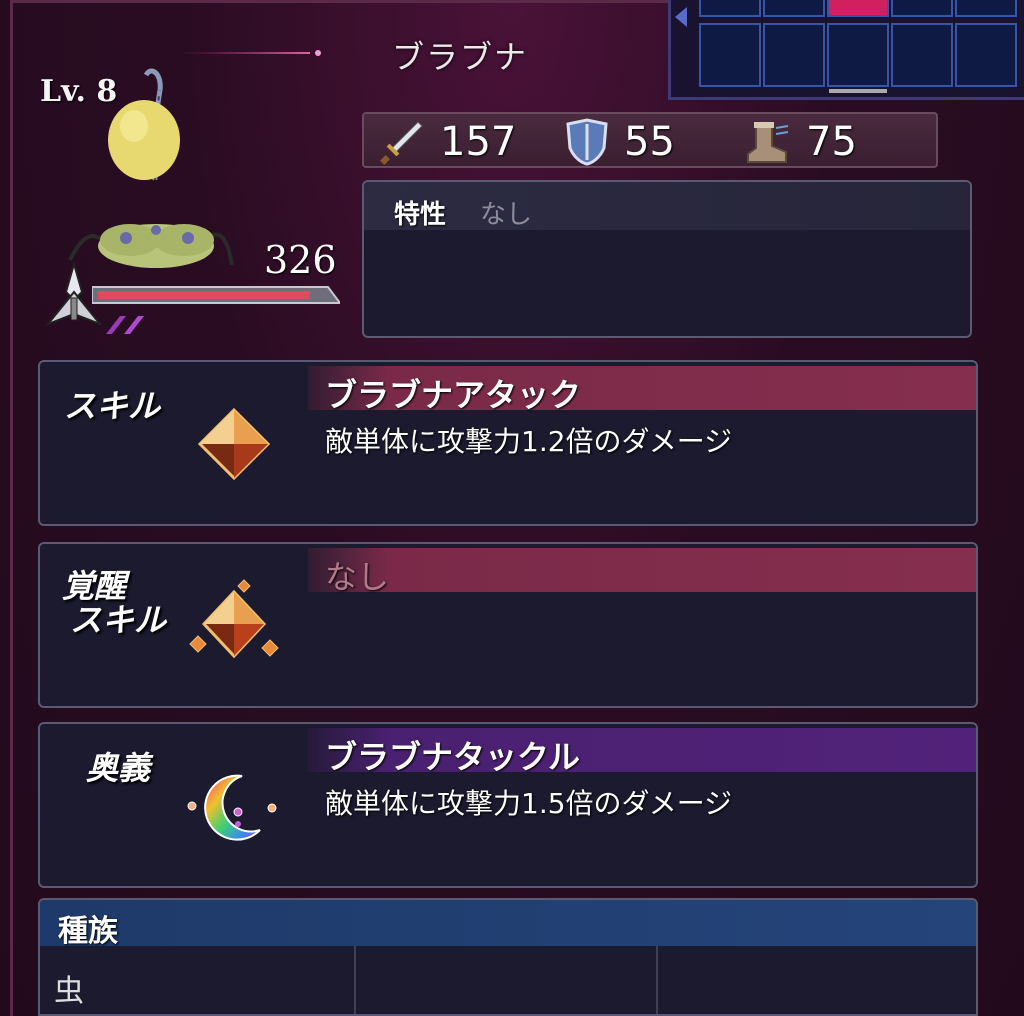  What do you see at coordinates (799, 142) in the screenshot?
I see `speed-stat: 75` at bounding box center [799, 142].